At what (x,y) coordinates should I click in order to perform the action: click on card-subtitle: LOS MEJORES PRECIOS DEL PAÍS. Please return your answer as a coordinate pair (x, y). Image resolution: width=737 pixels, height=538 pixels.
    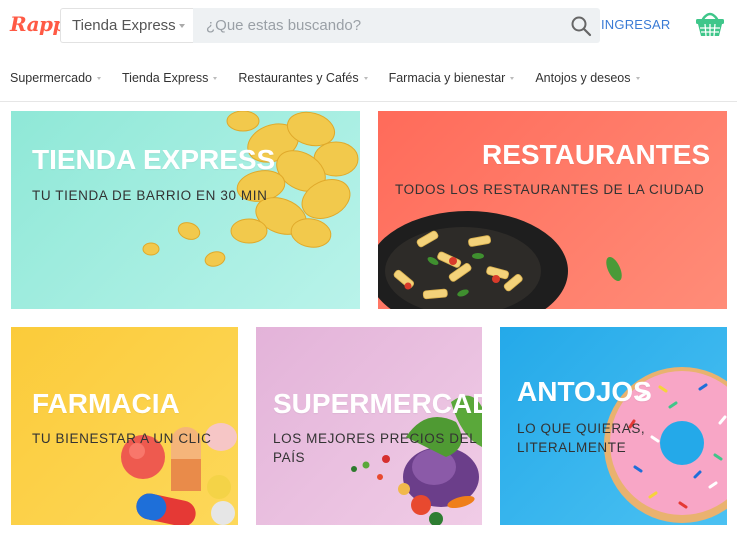
    Looking at the image, I should click on (375, 448).